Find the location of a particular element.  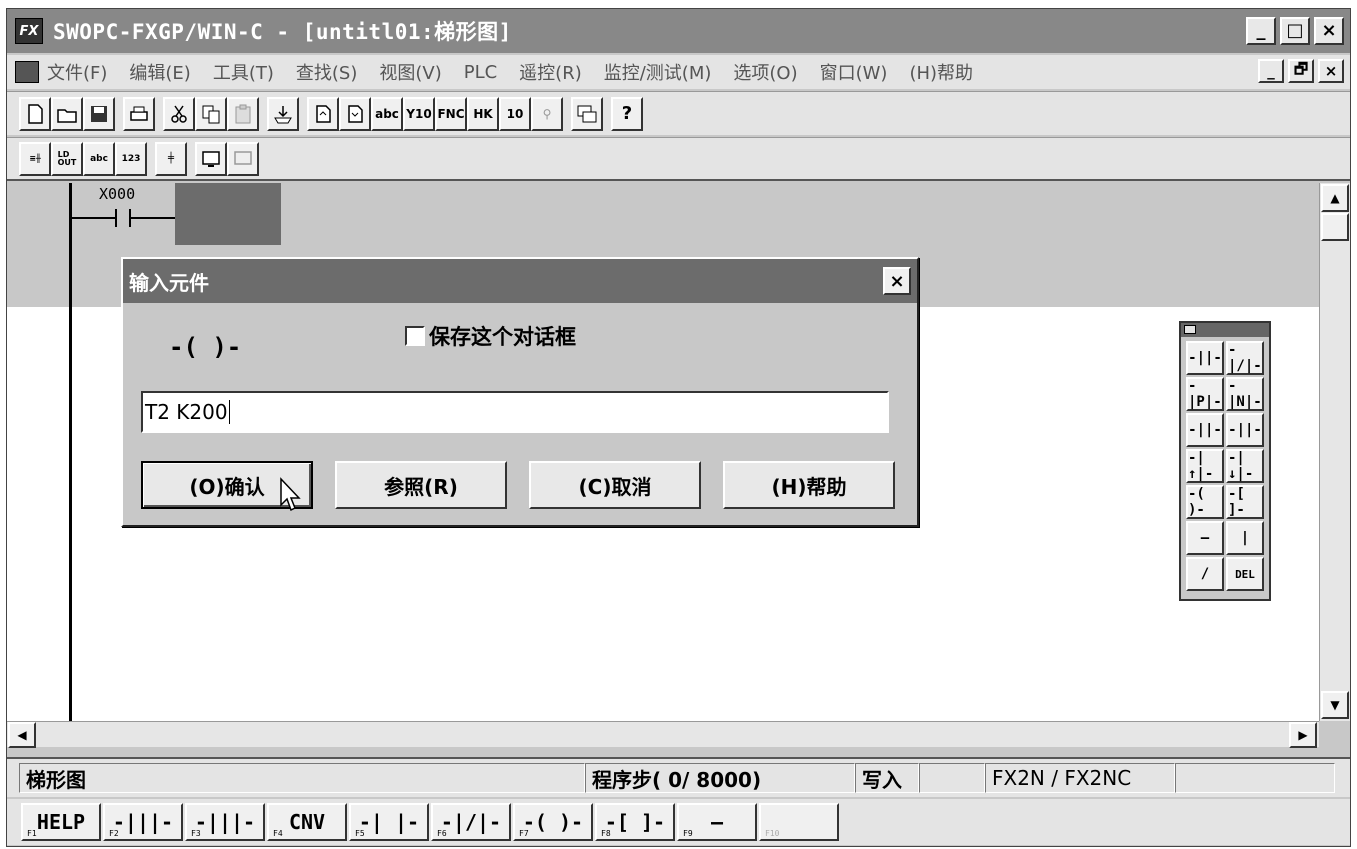

binoculars-icon: ⚲ is located at coordinates (547, 113).